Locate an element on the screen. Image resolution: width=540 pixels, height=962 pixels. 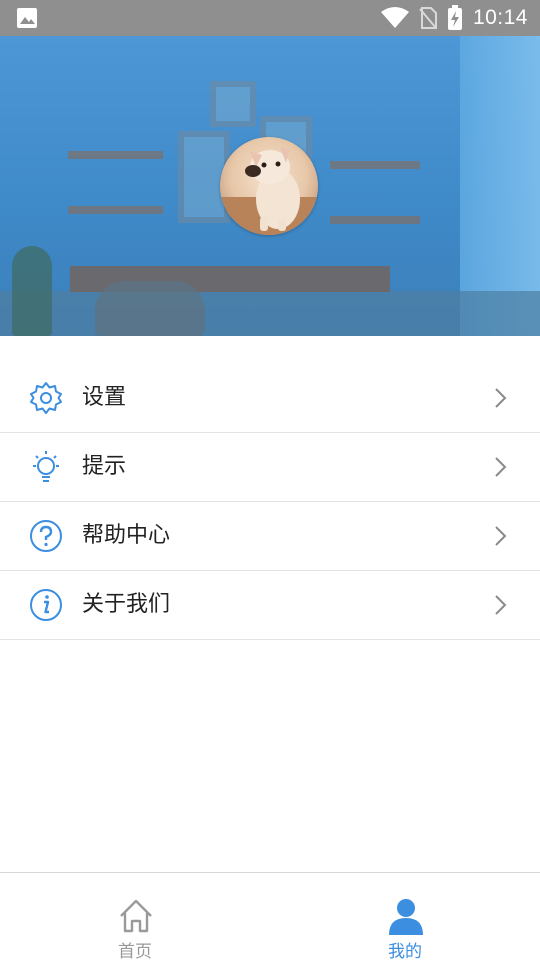
home-icon is located at coordinates (136, 916).